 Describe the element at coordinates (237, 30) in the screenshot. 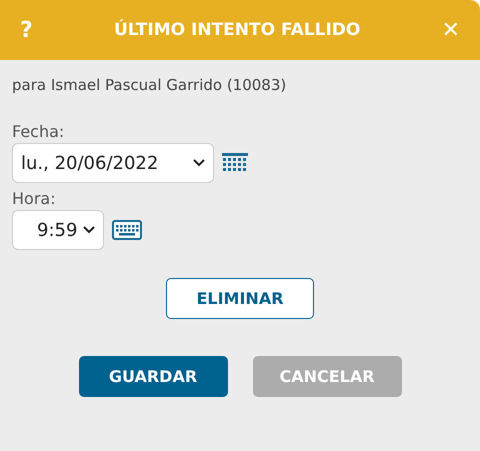

I see `window-title: ÚLTIMO INTENTO FALLIDO` at that location.